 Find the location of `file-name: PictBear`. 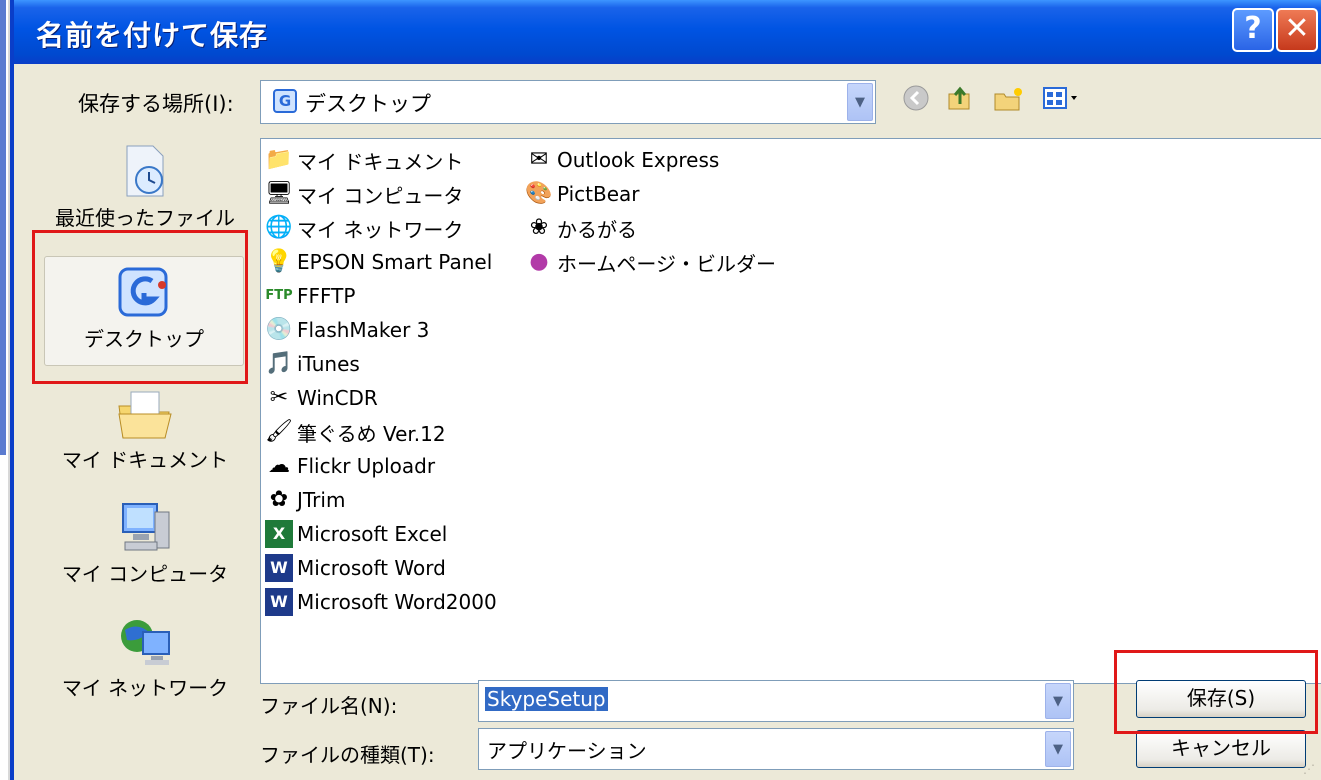

file-name: PictBear is located at coordinates (598, 194).